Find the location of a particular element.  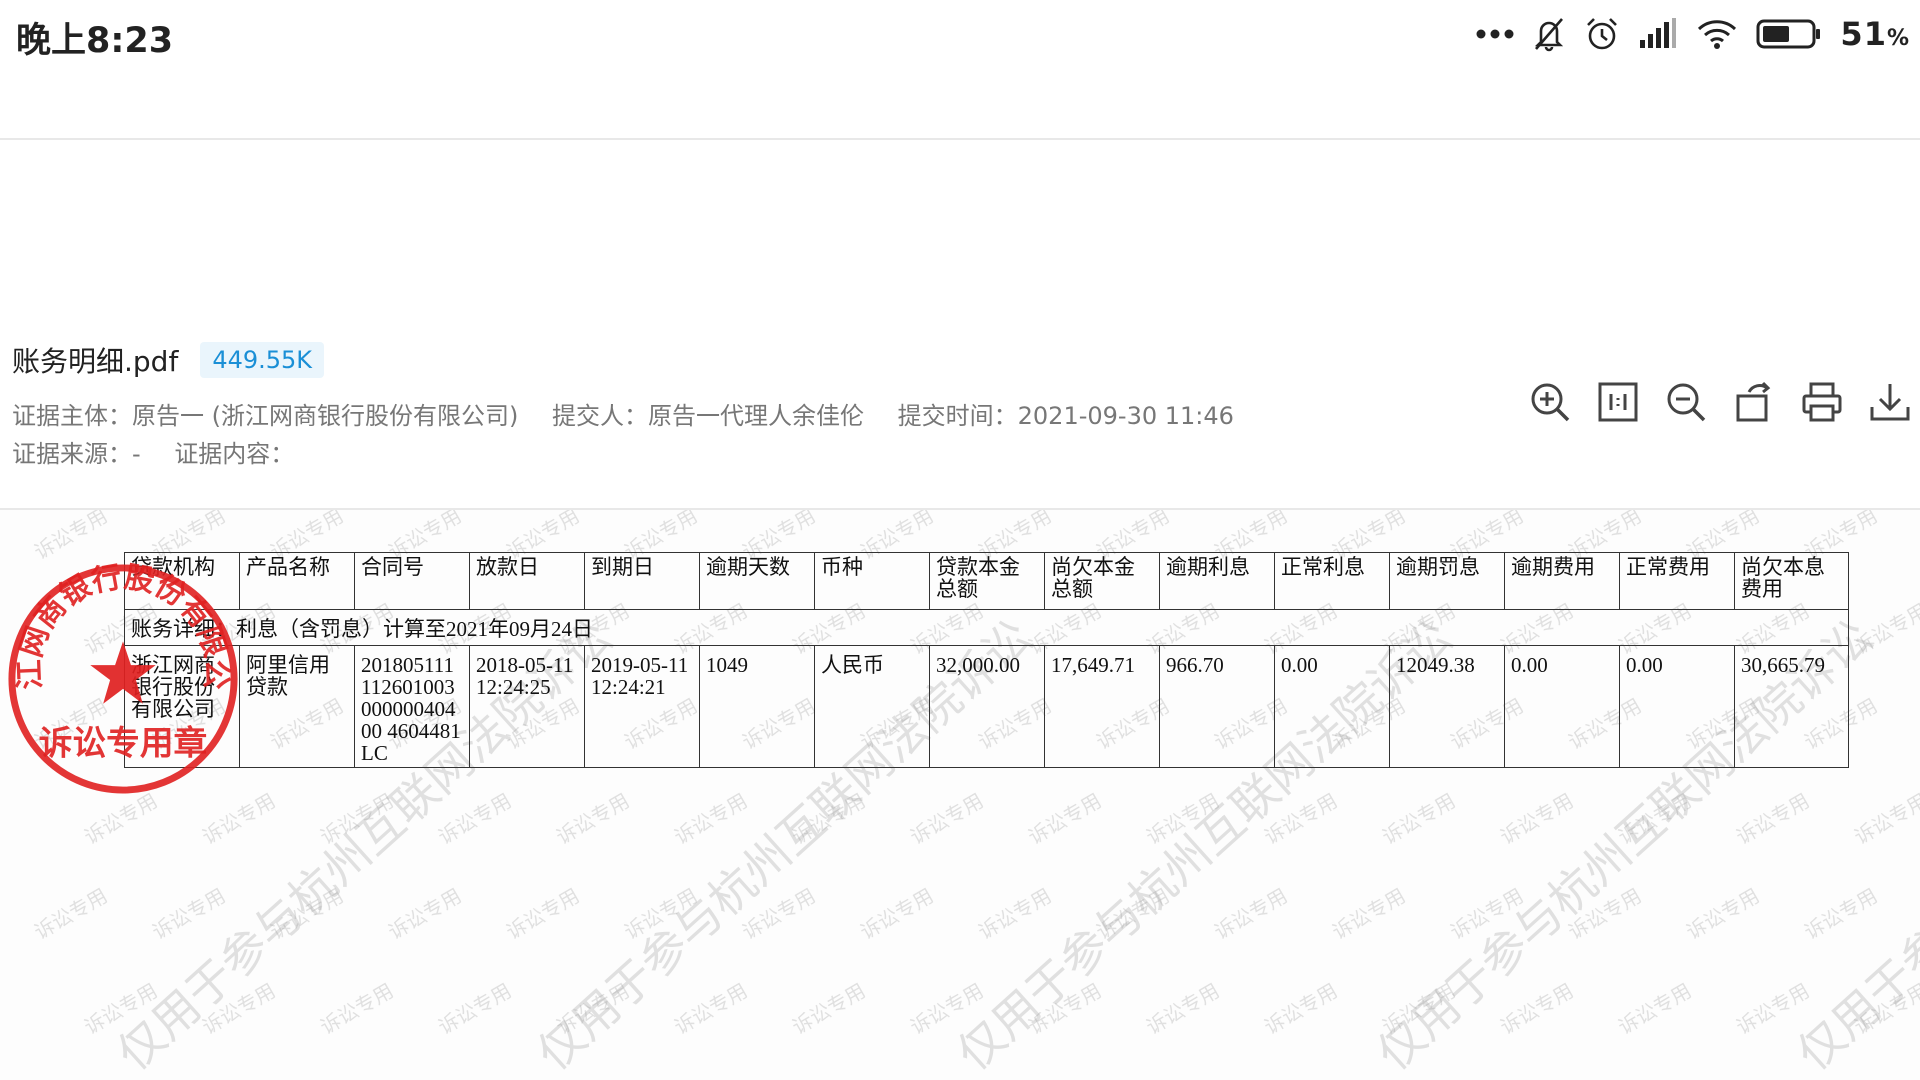

rotate-icon is located at coordinates (1753, 401).